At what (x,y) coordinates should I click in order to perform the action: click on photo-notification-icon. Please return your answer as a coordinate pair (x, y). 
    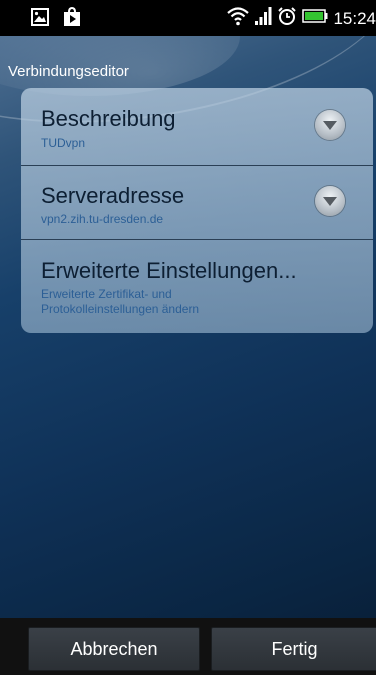
    Looking at the image, I should click on (40, 19).